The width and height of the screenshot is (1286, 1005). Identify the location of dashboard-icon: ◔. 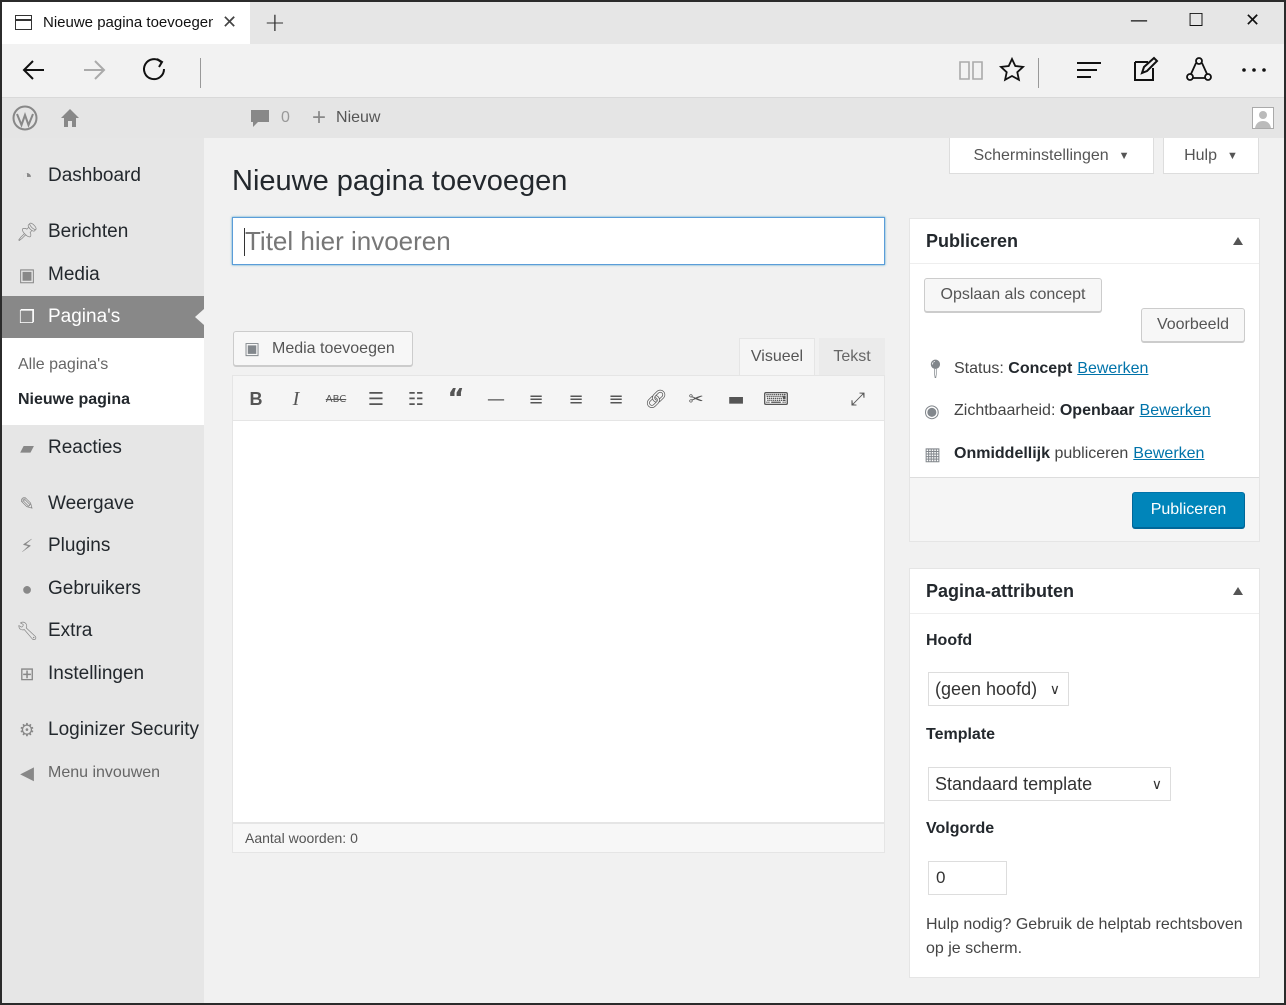
(27, 175).